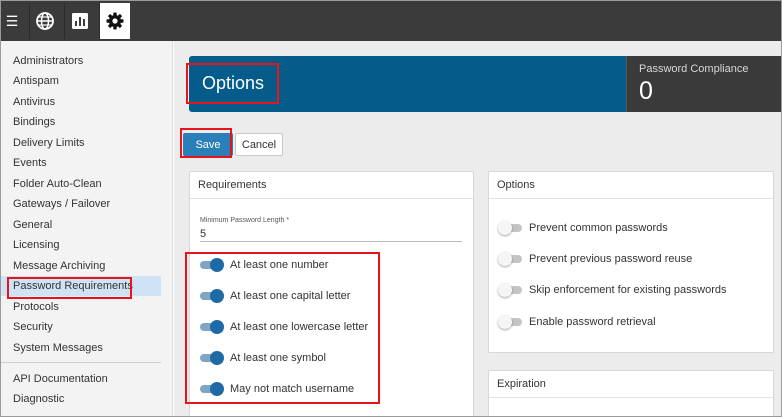 This screenshot has height=417, width=782. Describe the element at coordinates (81, 245) in the screenshot. I see `sidebar-item-licensing: Licensing` at that location.